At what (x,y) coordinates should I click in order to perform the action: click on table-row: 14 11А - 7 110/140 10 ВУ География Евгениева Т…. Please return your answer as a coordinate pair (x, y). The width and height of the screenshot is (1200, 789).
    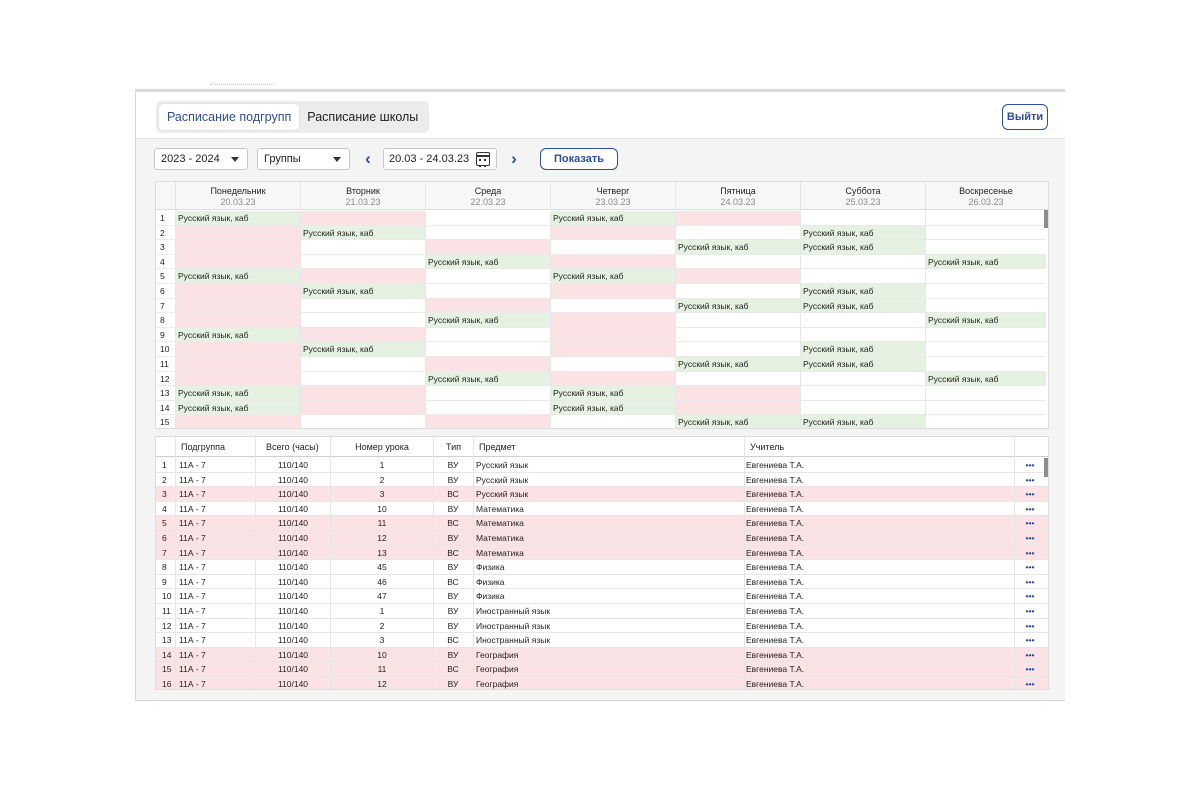
    Looking at the image, I should click on (602, 655).